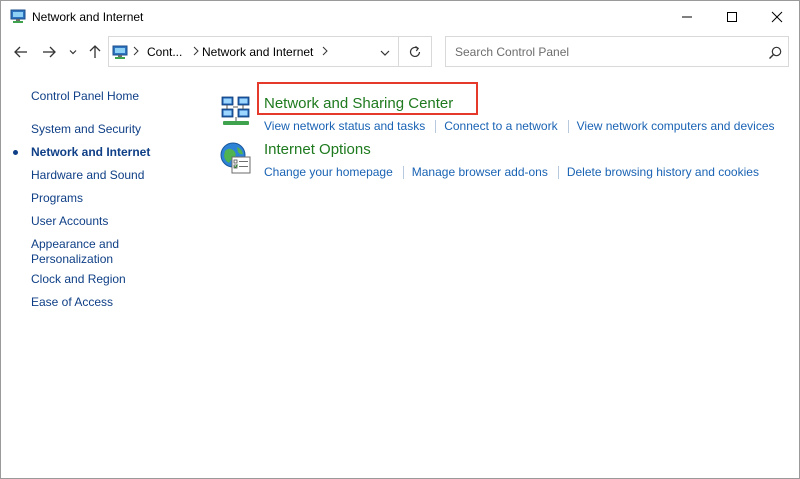  I want to click on navigation-bar: Cont... Network and Internet, so click(400, 52).